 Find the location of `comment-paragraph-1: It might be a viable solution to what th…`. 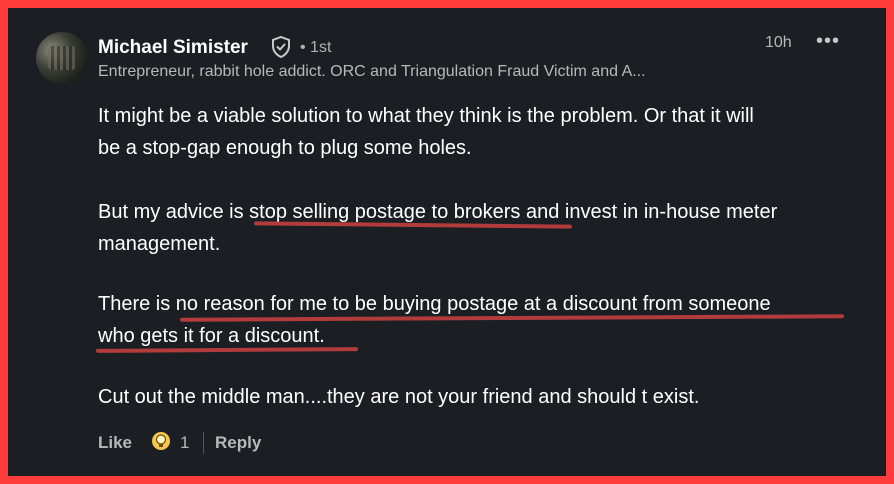

comment-paragraph-1: It might be a viable solution to what th… is located at coordinates (426, 132).